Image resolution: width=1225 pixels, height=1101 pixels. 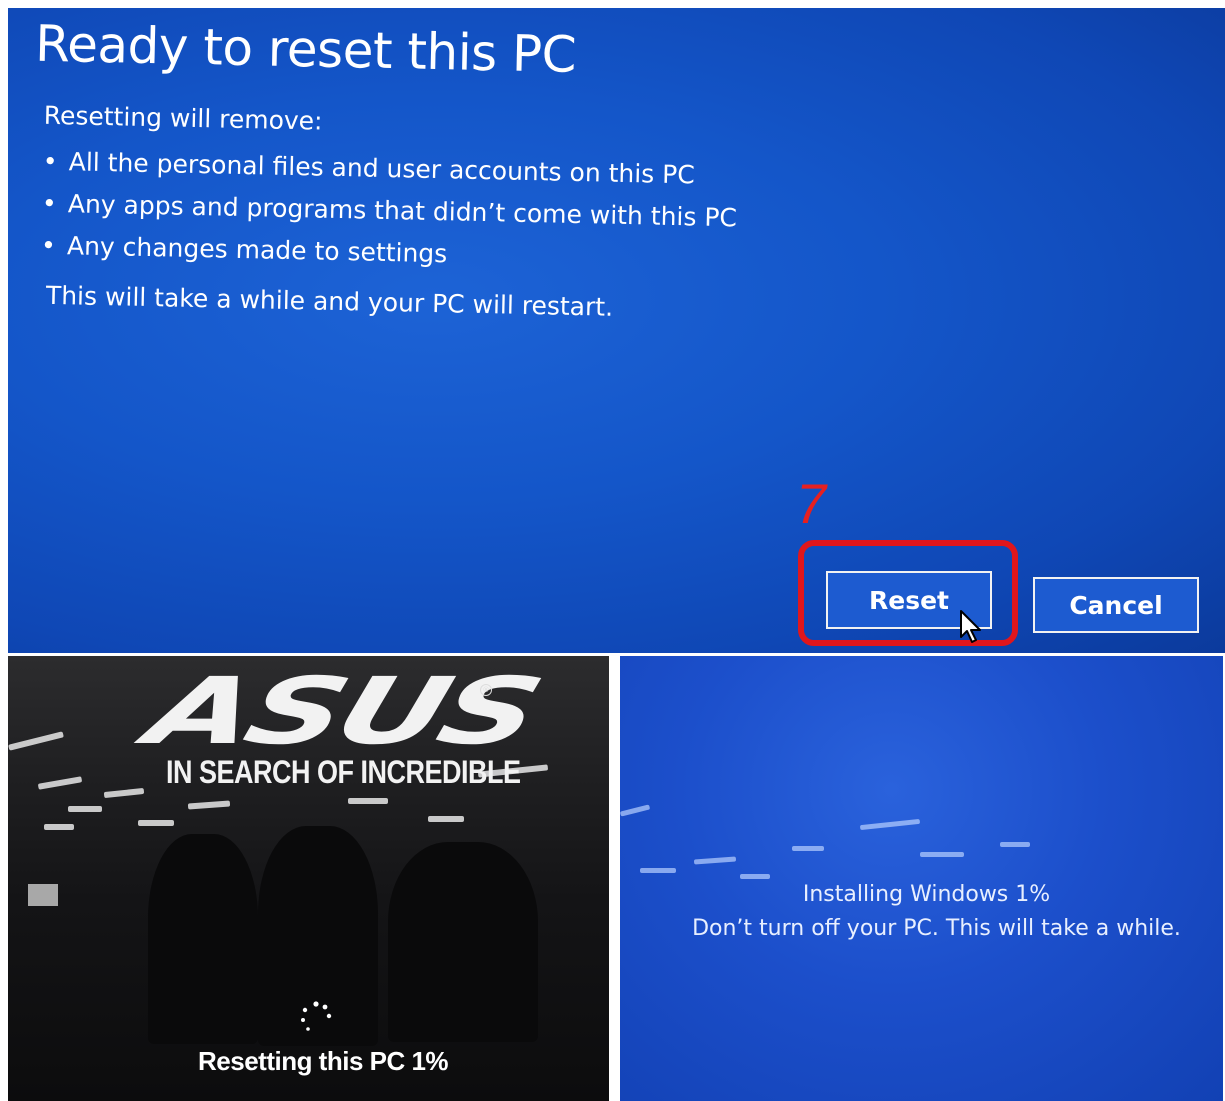 What do you see at coordinates (183, 118) in the screenshot?
I see `dialog-subtitle: Resetting will remove:` at bounding box center [183, 118].